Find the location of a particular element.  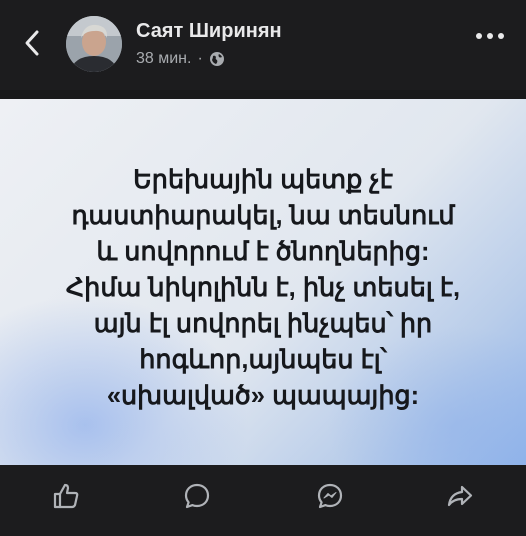

back-button is located at coordinates (33, 43).